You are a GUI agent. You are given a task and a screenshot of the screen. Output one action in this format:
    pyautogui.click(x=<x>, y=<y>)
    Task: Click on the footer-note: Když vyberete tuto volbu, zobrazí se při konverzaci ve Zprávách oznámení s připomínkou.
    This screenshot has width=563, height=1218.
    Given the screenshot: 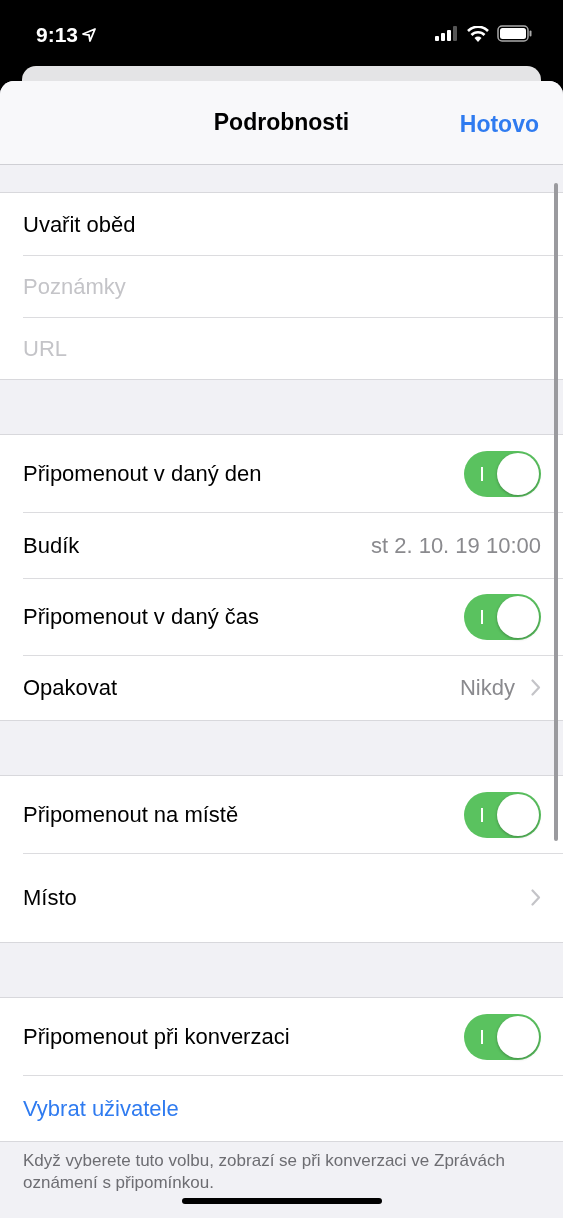 What is the action you would take?
    pyautogui.click(x=264, y=1172)
    